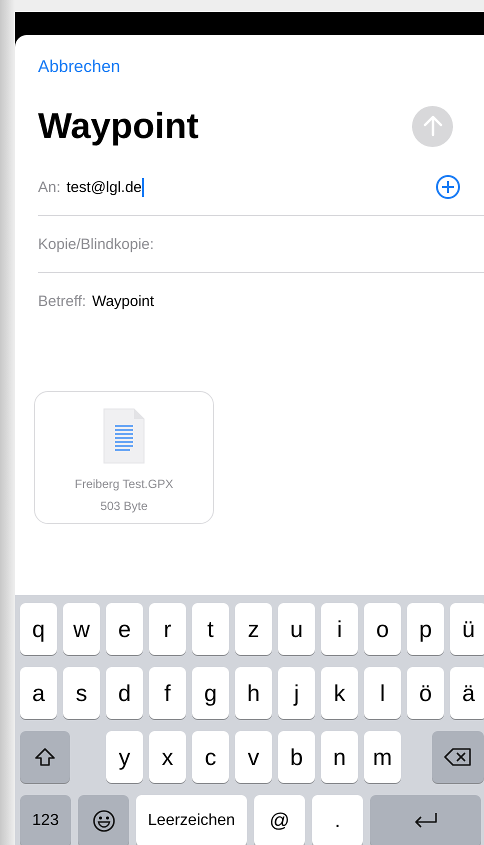  What do you see at coordinates (253, 629) in the screenshot?
I see `key: z` at bounding box center [253, 629].